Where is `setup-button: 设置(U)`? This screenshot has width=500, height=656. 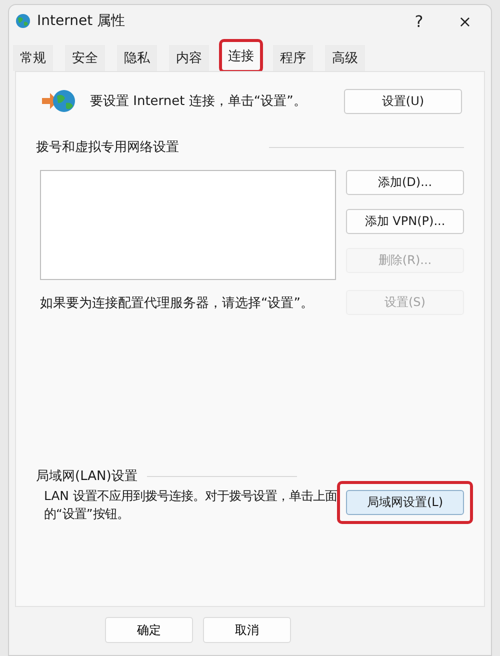
setup-button: 设置(U) is located at coordinates (403, 101).